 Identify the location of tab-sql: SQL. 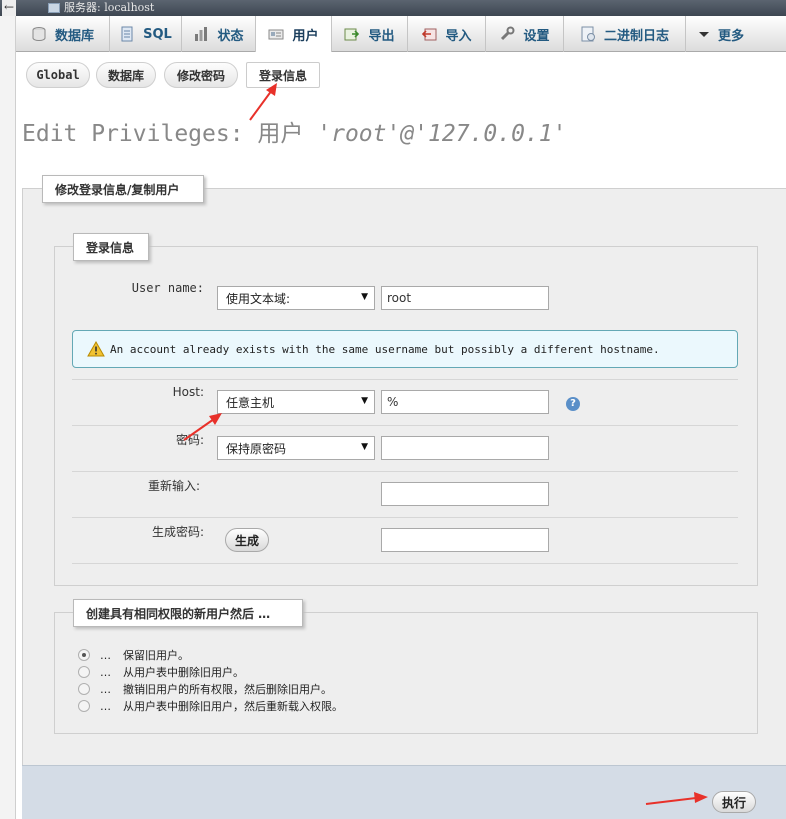
(146, 34).